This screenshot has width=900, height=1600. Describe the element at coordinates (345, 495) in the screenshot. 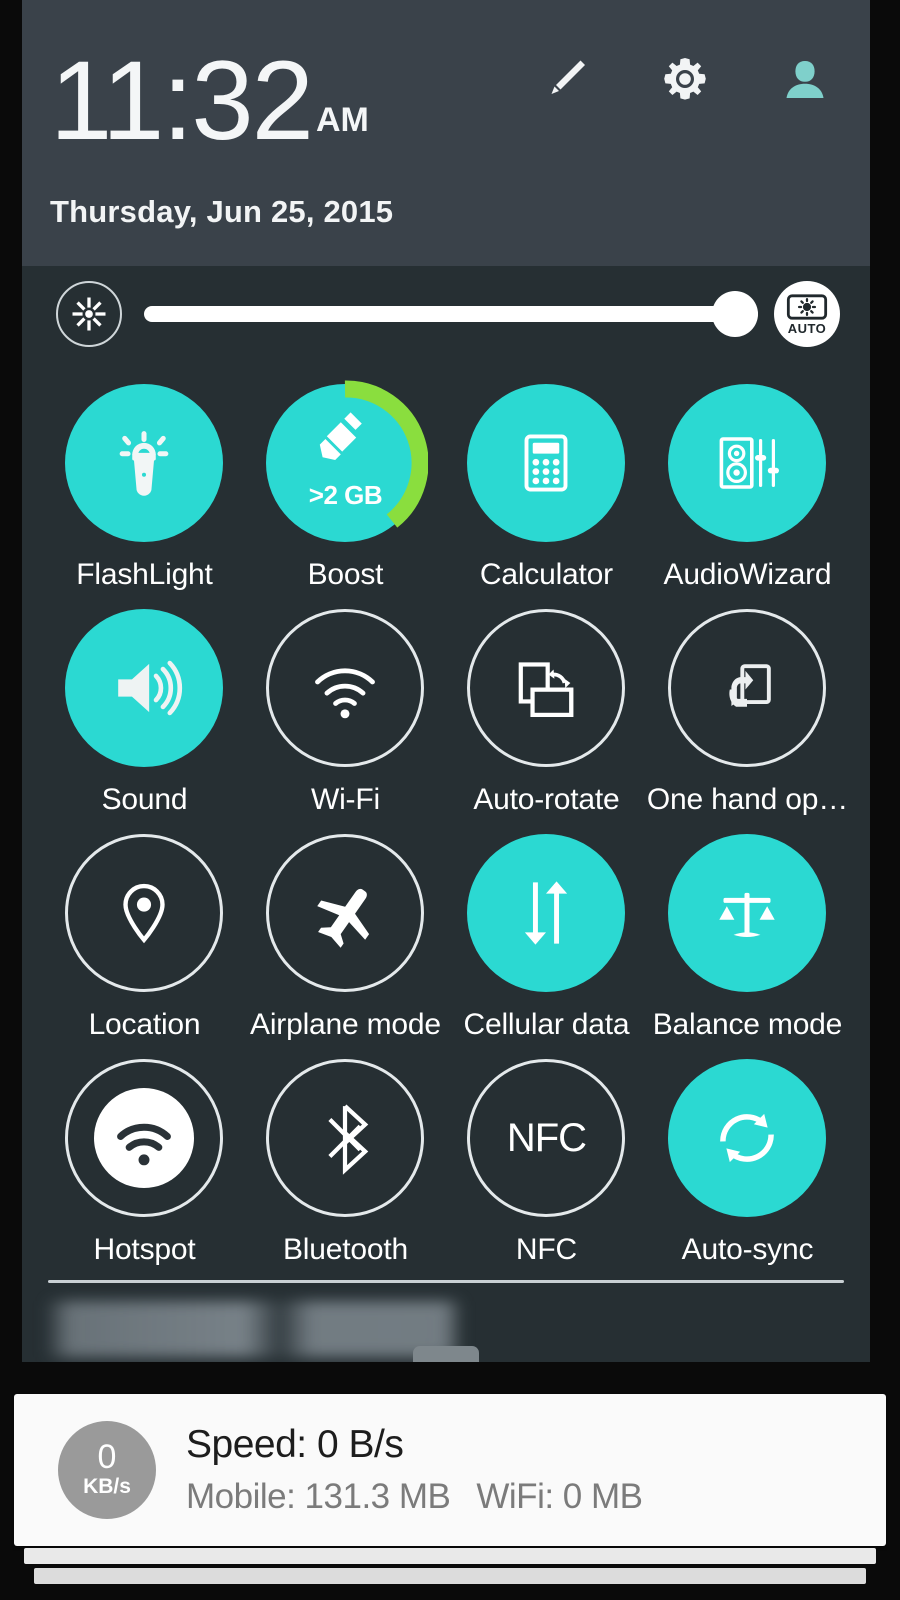

I see `boost-badge-text: >2 GB` at that location.